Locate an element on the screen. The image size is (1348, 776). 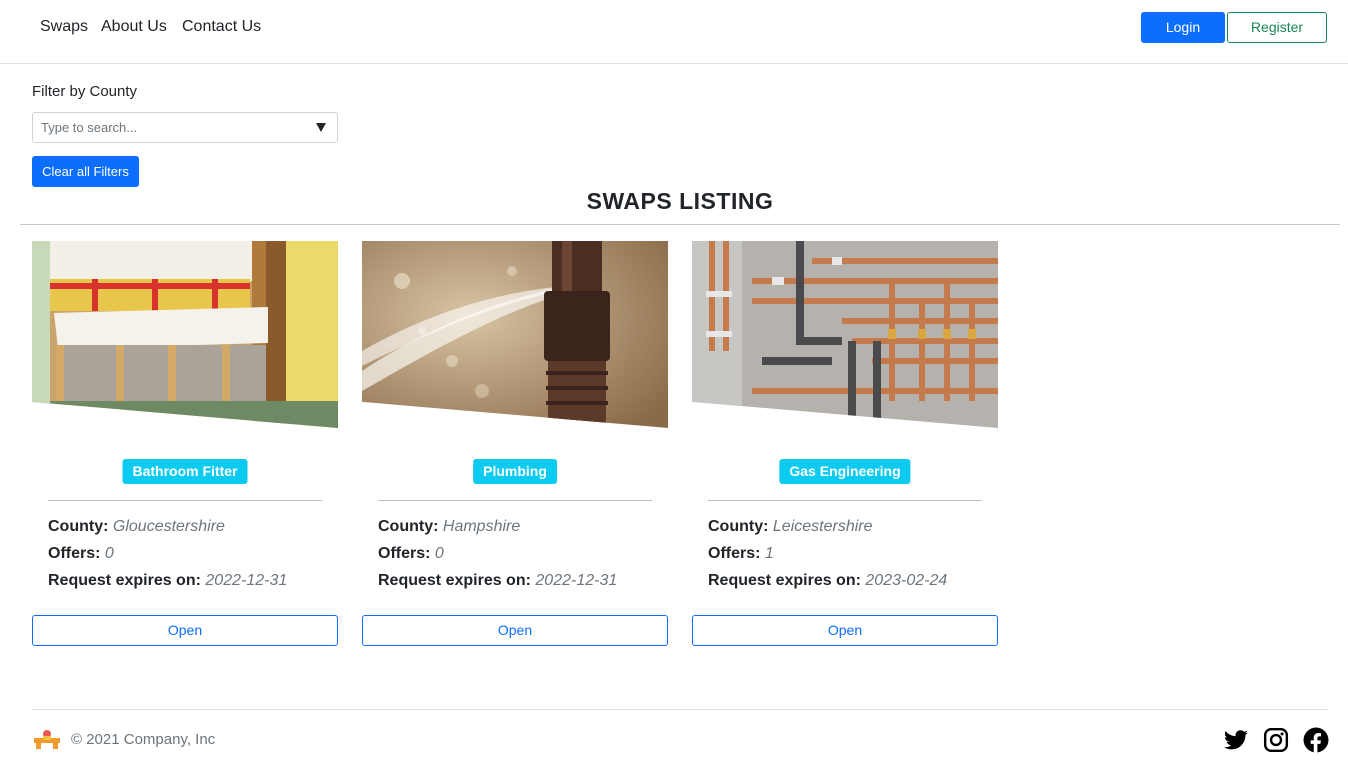
category-badge: Gas Engineering is located at coordinates (845, 471).